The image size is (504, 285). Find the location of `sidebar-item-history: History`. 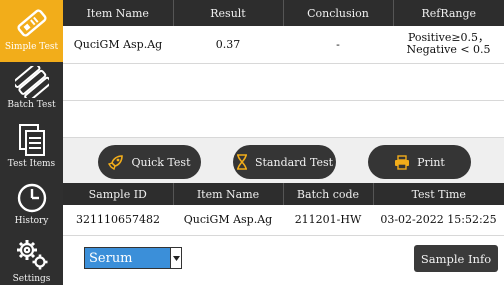

sidebar-item-history: History is located at coordinates (31, 209).